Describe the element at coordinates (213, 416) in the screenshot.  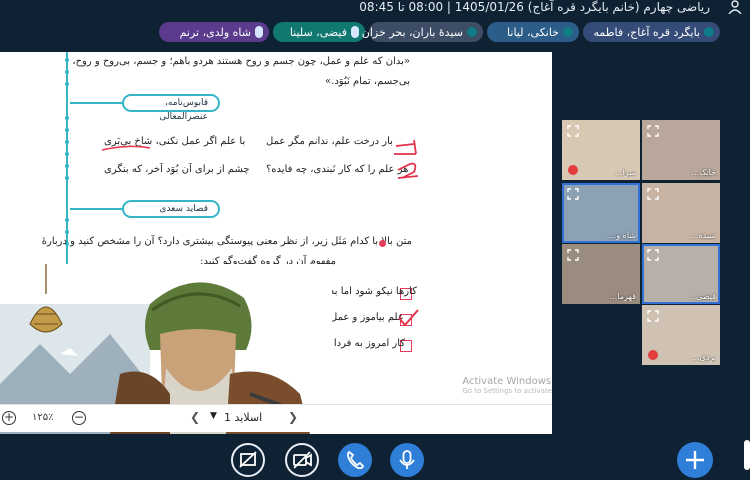
I see `dropdown-caret-icon: ▼` at that location.